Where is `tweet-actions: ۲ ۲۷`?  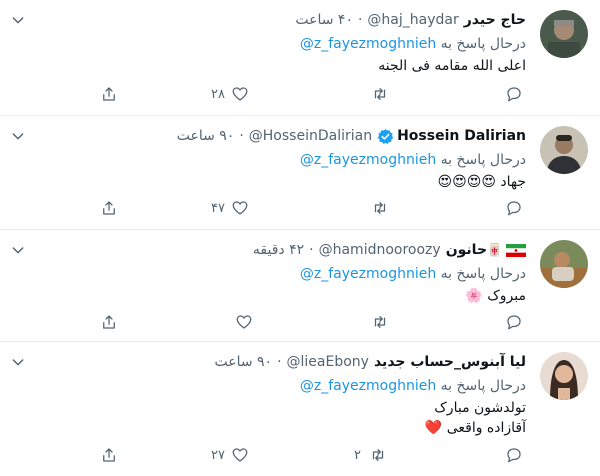 tweet-actions: ۲ ۲۷ is located at coordinates (300, 456).